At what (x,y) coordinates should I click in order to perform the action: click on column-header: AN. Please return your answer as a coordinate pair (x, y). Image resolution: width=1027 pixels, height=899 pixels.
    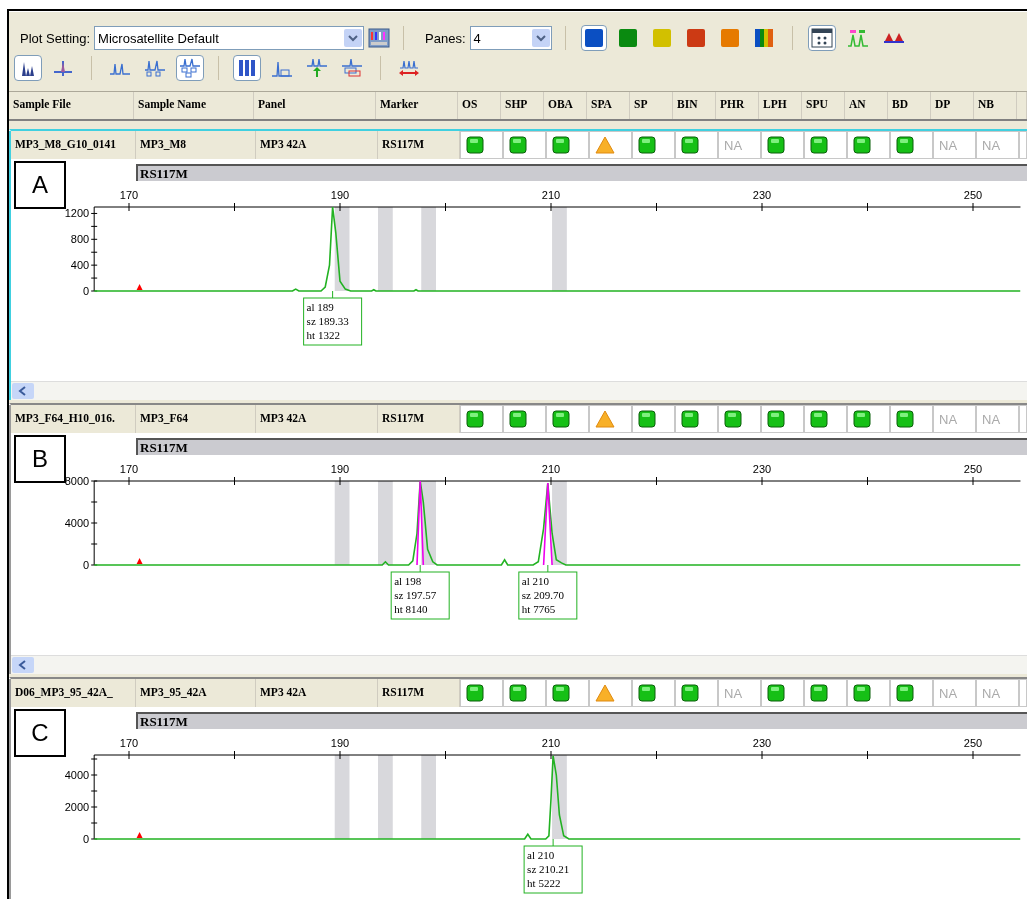
    Looking at the image, I should click on (866, 105).